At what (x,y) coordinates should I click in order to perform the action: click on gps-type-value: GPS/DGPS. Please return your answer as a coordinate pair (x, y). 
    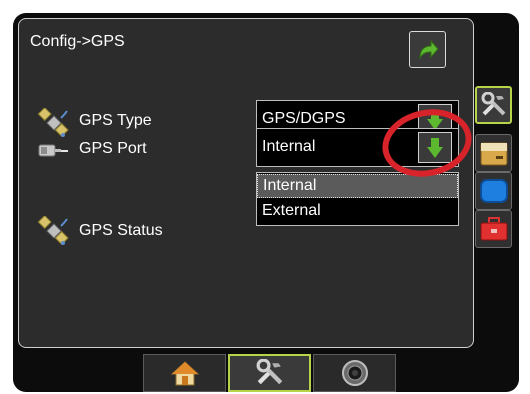
    Looking at the image, I should click on (304, 118).